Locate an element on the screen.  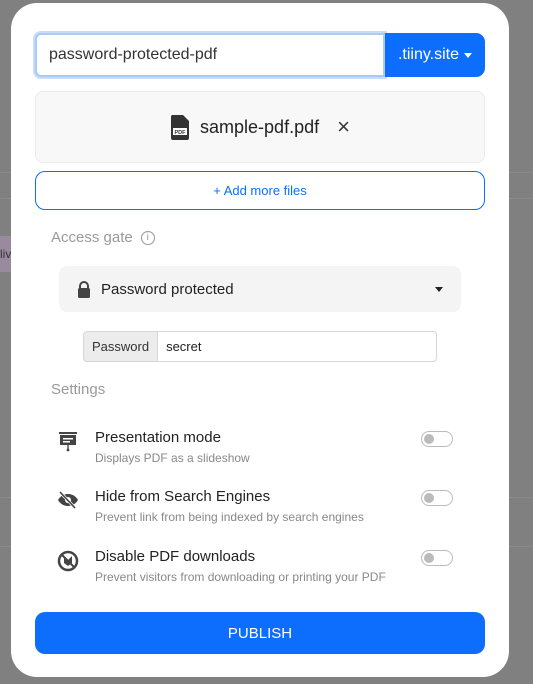
background-tag: liv is located at coordinates (5, 254).